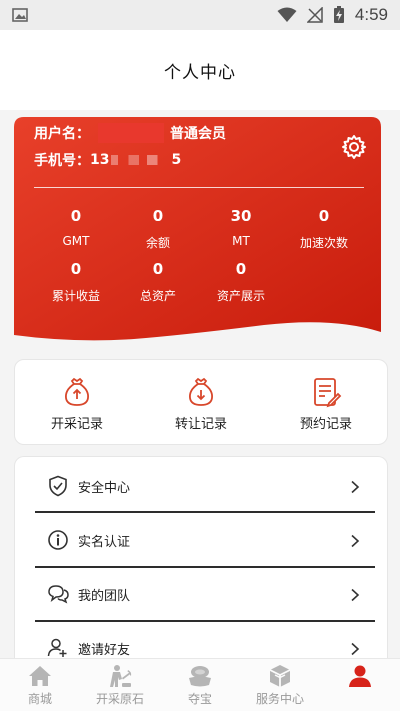  What do you see at coordinates (104, 596) in the screenshot?
I see `menu-label: 我的团队` at bounding box center [104, 596].